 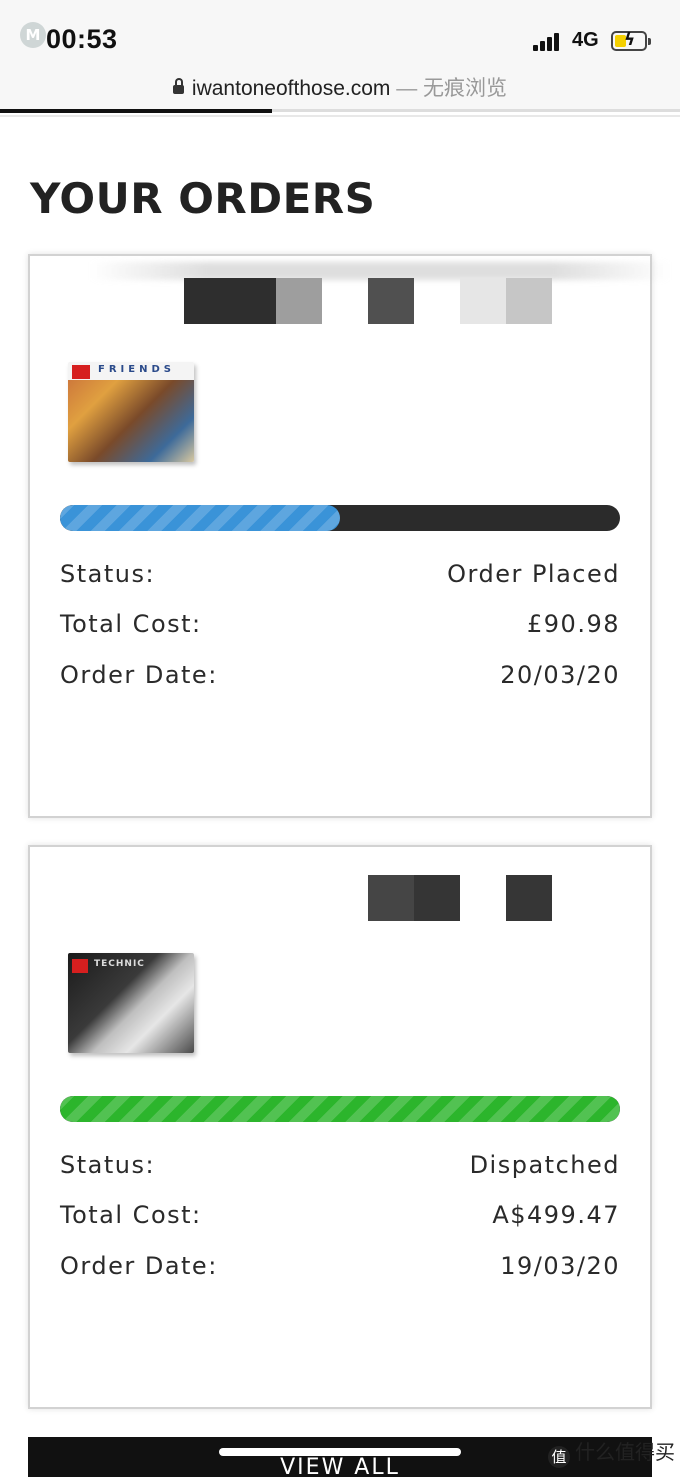 What do you see at coordinates (629, 40) in the screenshot?
I see `battery-icon: ϟ` at bounding box center [629, 40].